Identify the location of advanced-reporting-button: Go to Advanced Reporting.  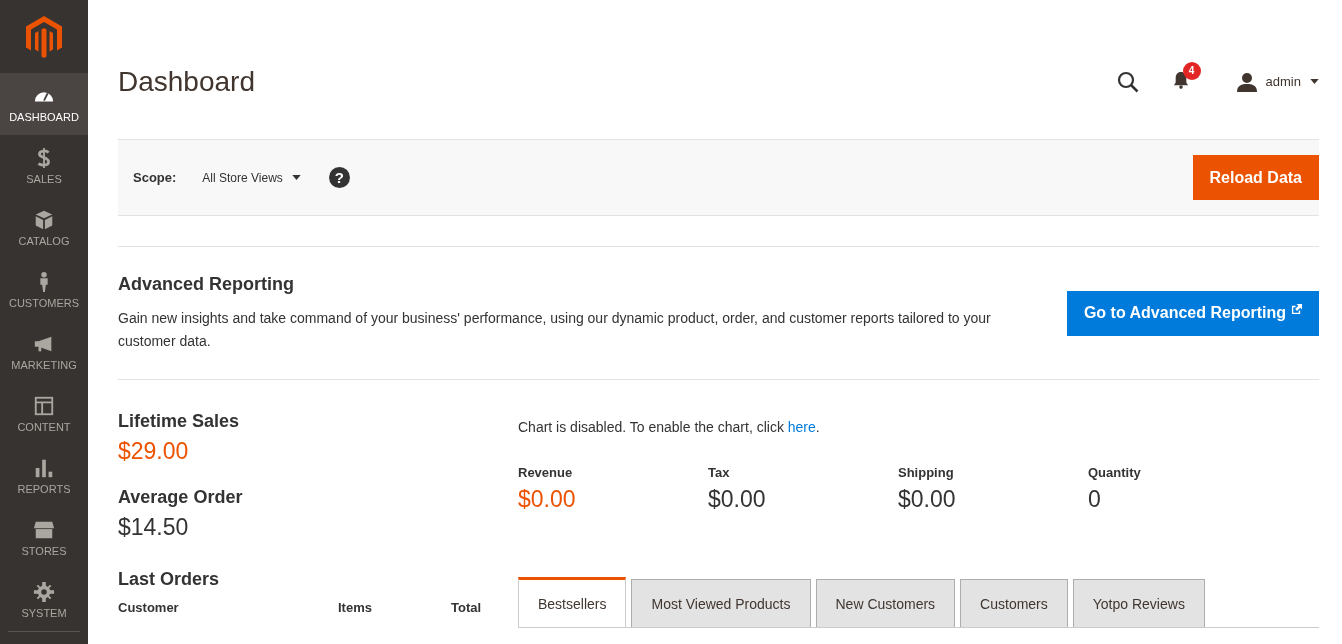
(1192, 313).